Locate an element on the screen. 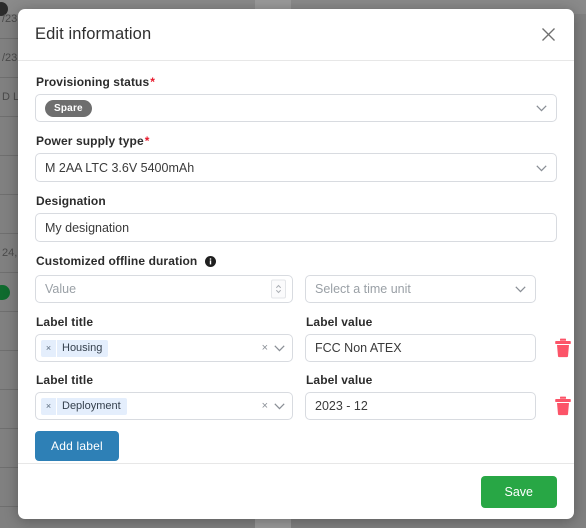 This screenshot has width=586, height=528. offline-duration-row: Value Select a time unit is located at coordinates (296, 289).